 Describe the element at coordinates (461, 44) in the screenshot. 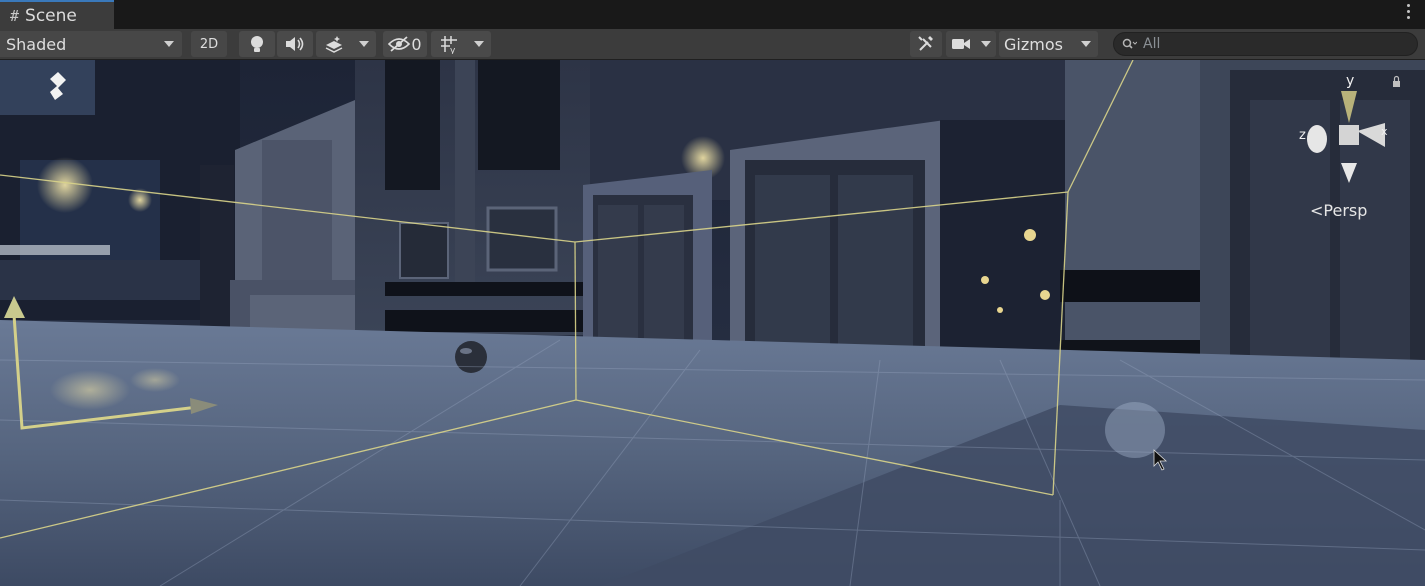

I see `grid-snap-button: y` at that location.